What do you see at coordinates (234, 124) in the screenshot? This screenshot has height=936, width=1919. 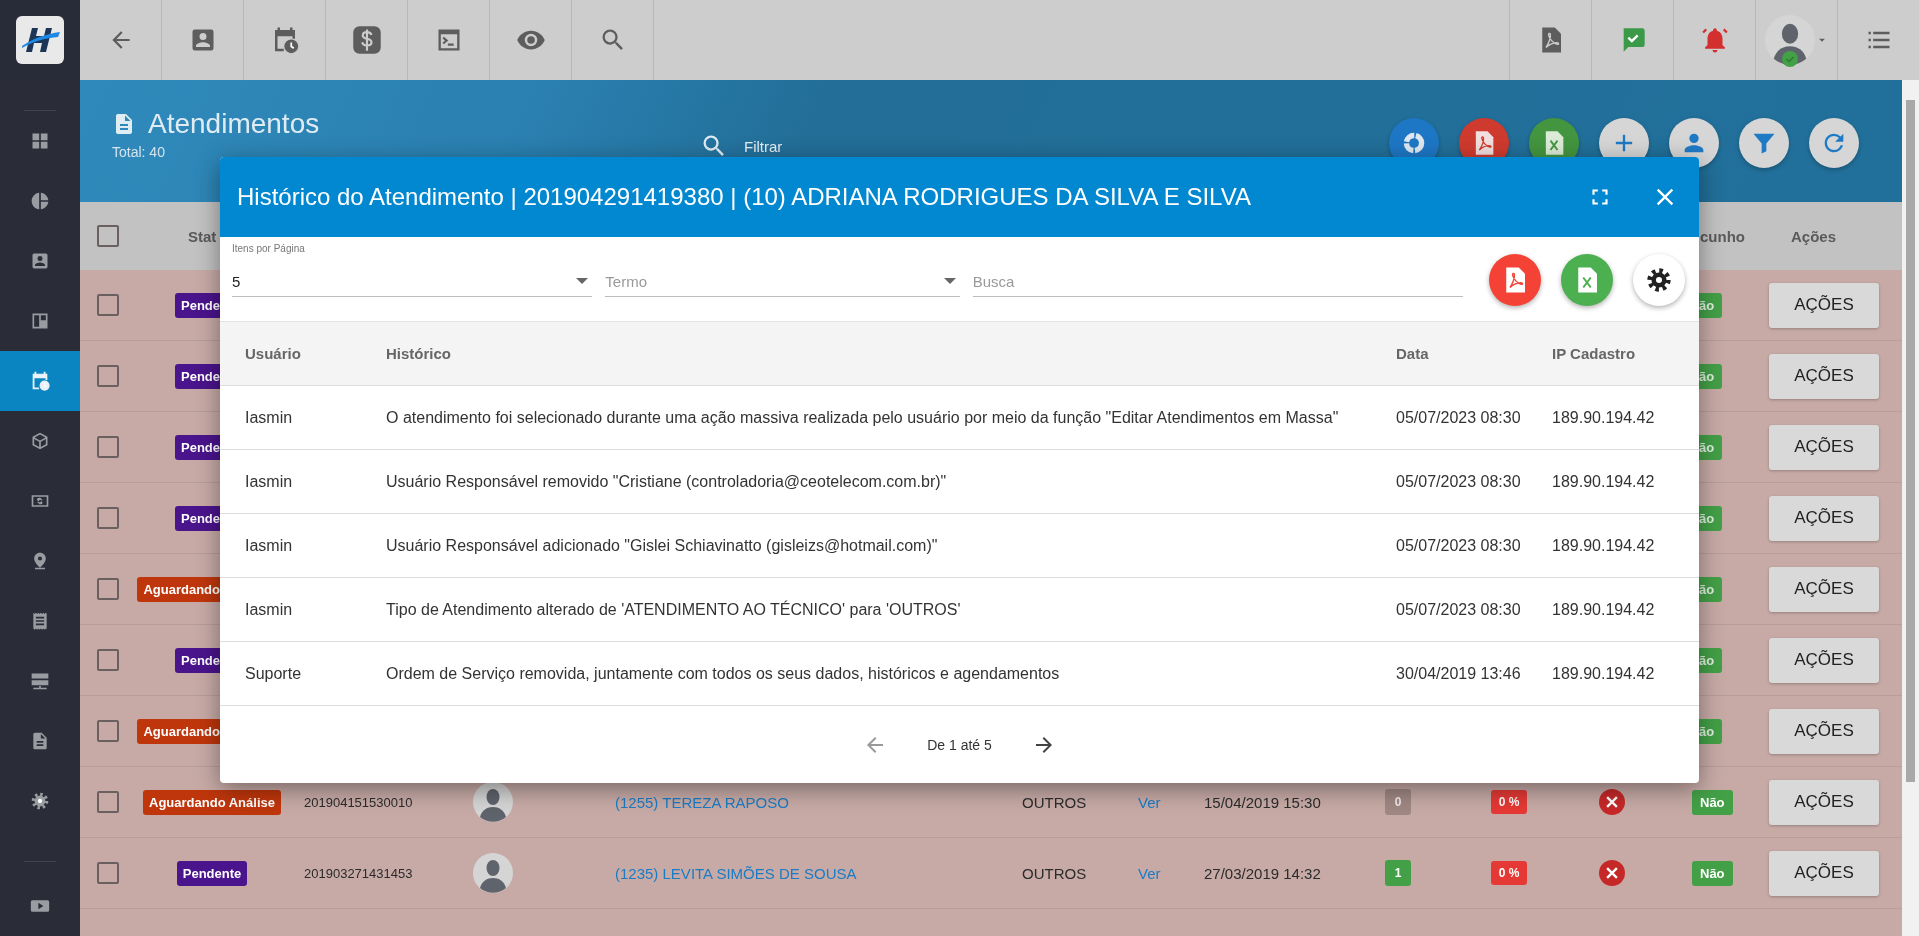 I see `page-title: Atendimentos` at bounding box center [234, 124].